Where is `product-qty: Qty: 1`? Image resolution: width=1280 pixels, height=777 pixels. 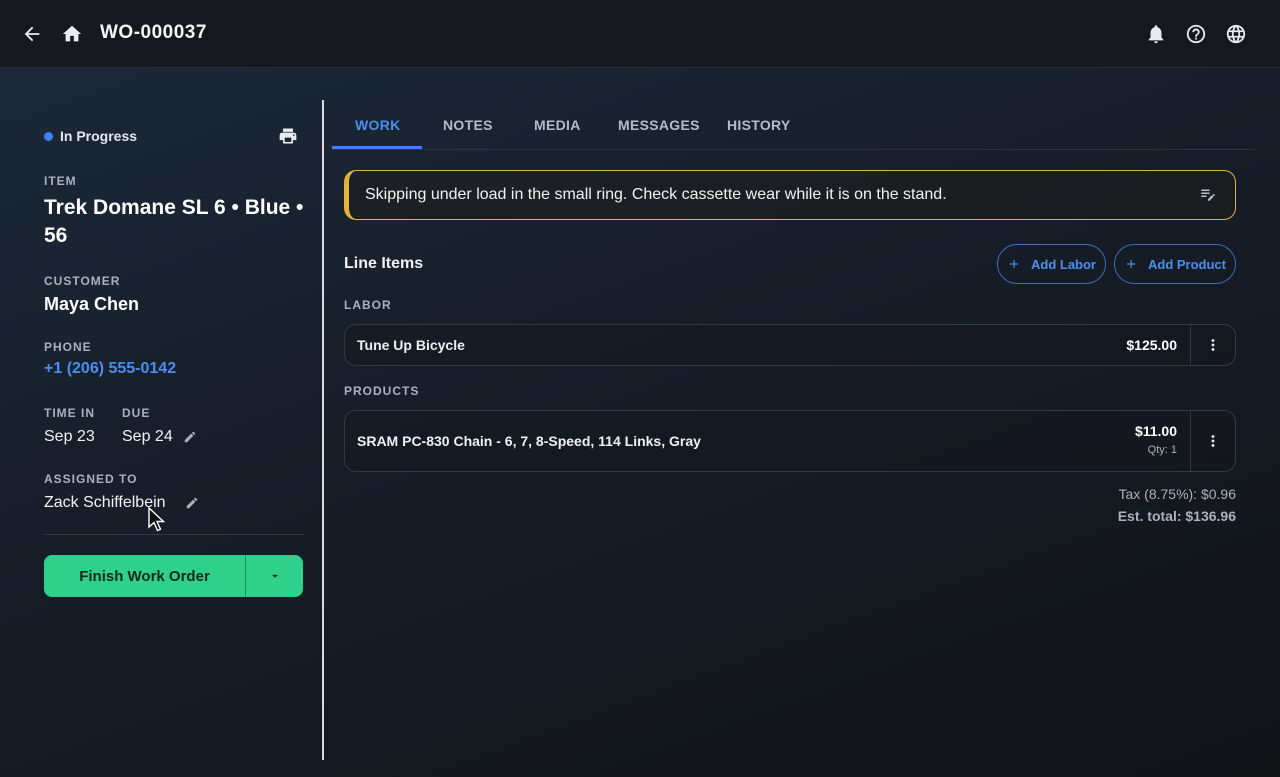
product-qty: Qty: 1 is located at coordinates (1162, 450).